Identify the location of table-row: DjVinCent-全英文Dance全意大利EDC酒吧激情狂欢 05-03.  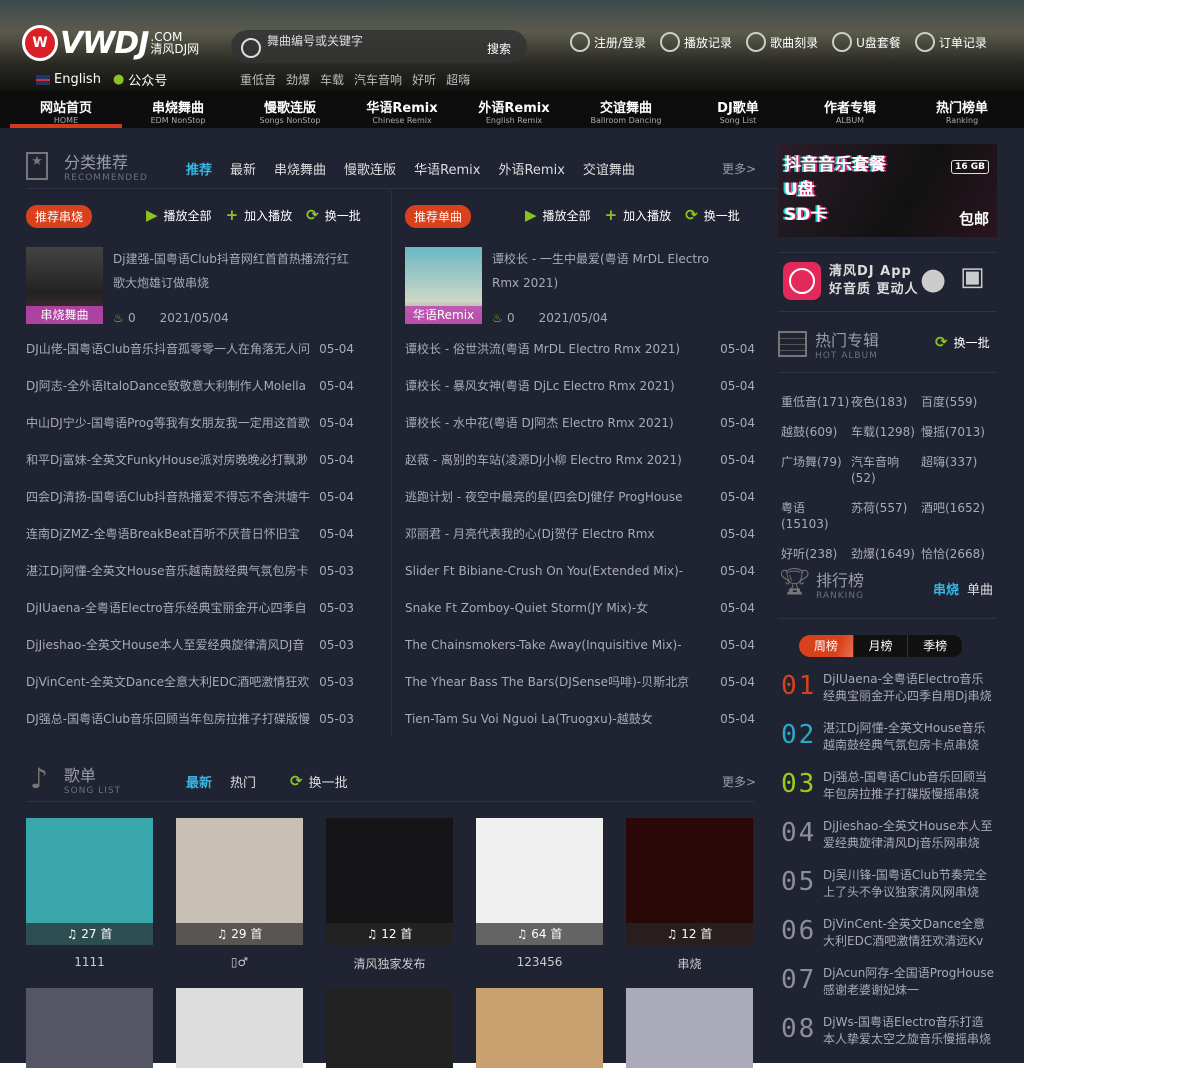
(190, 692).